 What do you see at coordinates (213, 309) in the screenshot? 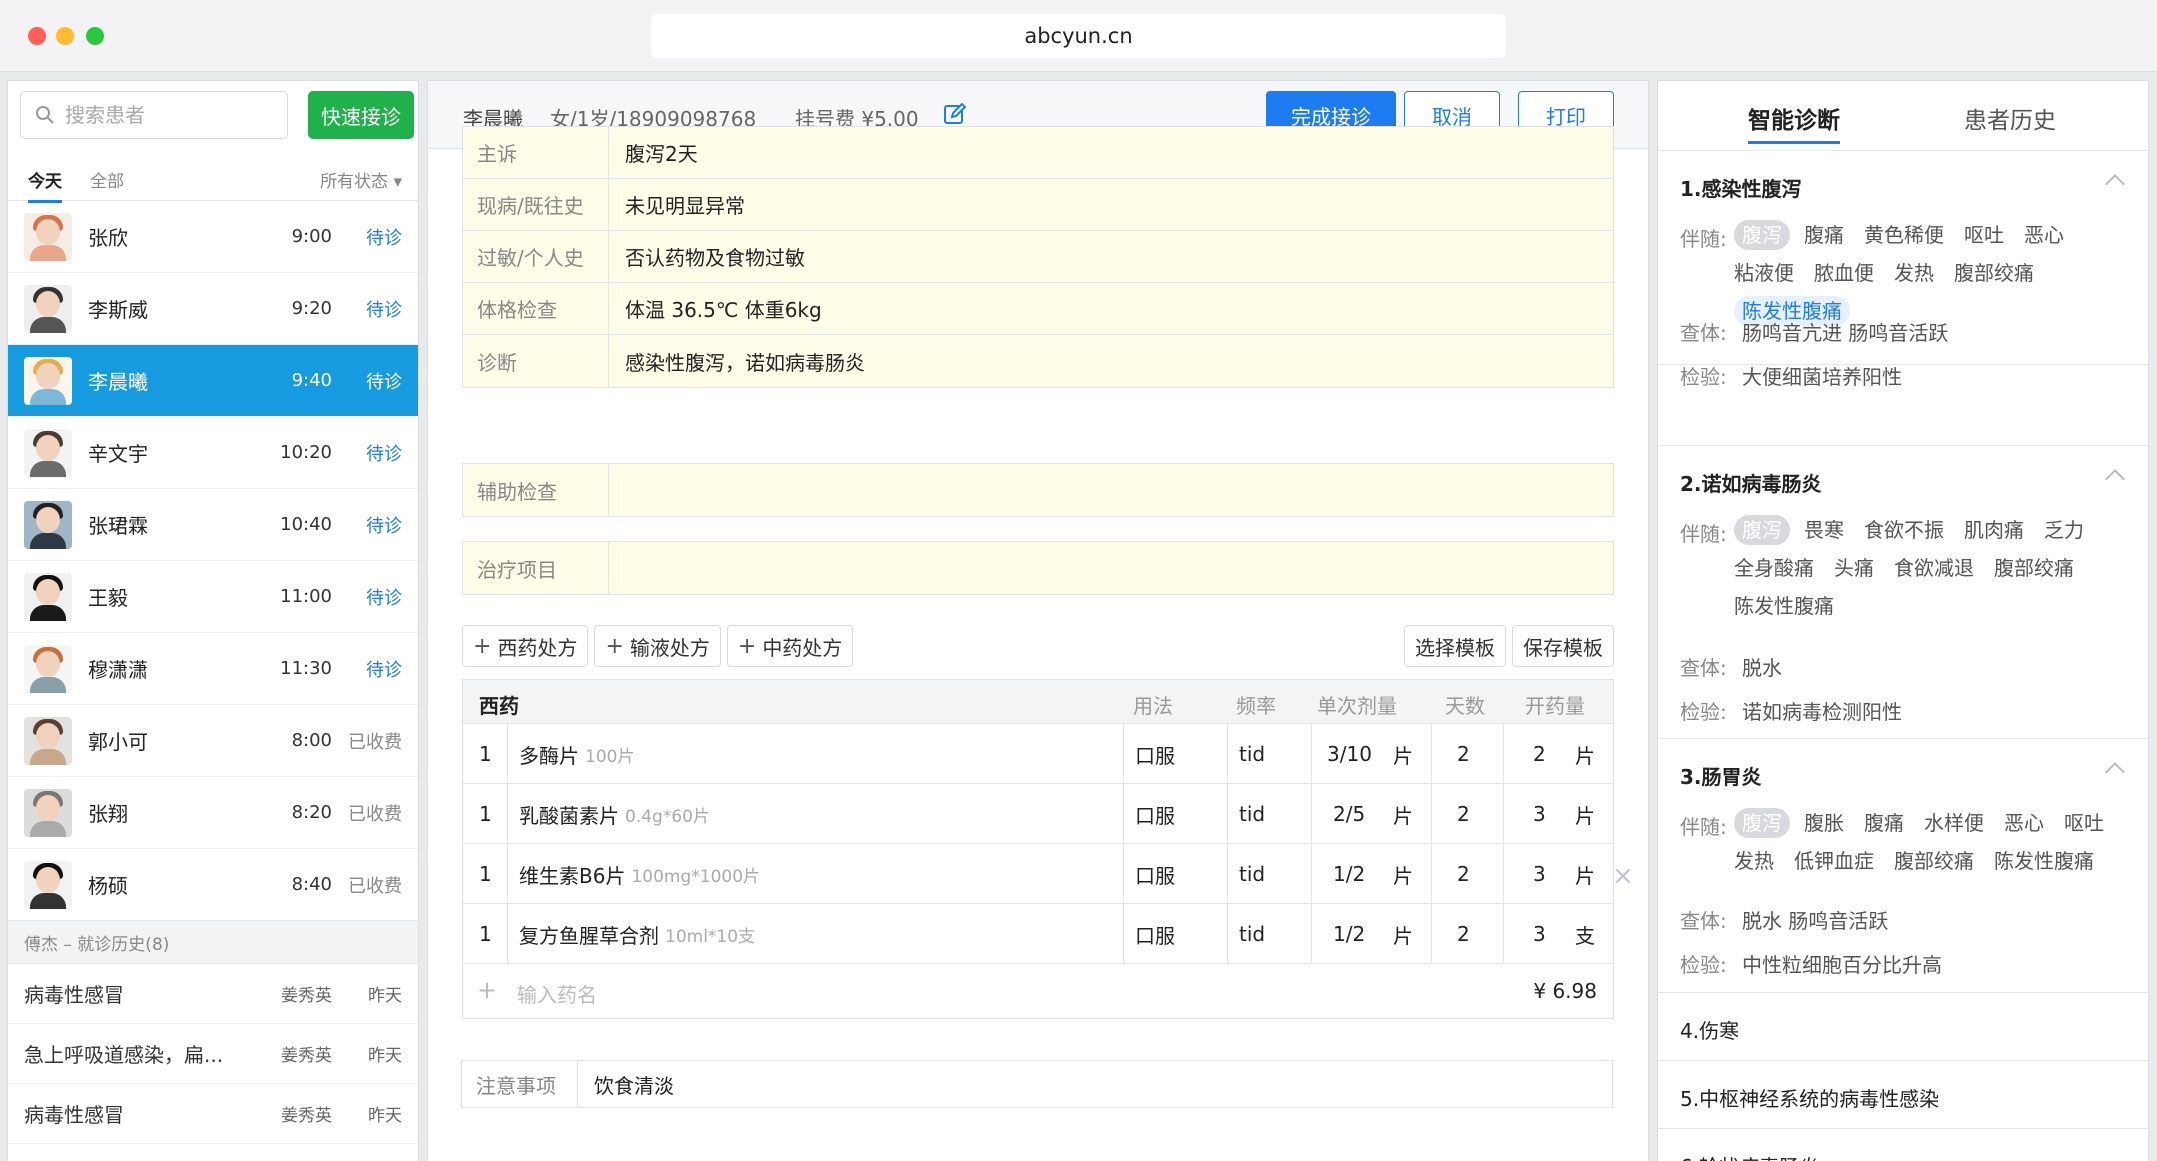
I see `patient-row: 李斯威 9:20 待诊` at bounding box center [213, 309].